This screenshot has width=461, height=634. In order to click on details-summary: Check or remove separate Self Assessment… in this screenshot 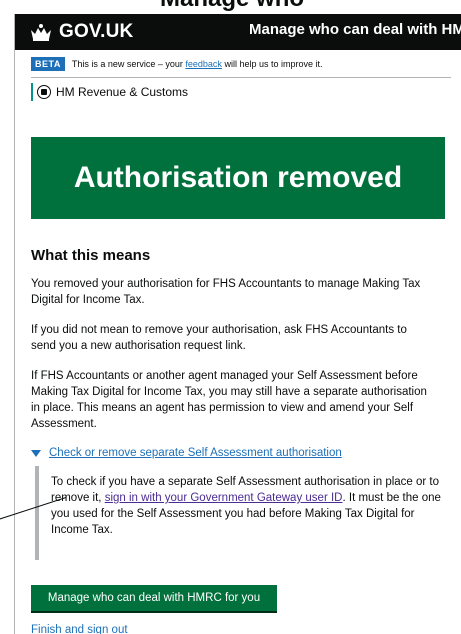, I will do `click(186, 453)`.